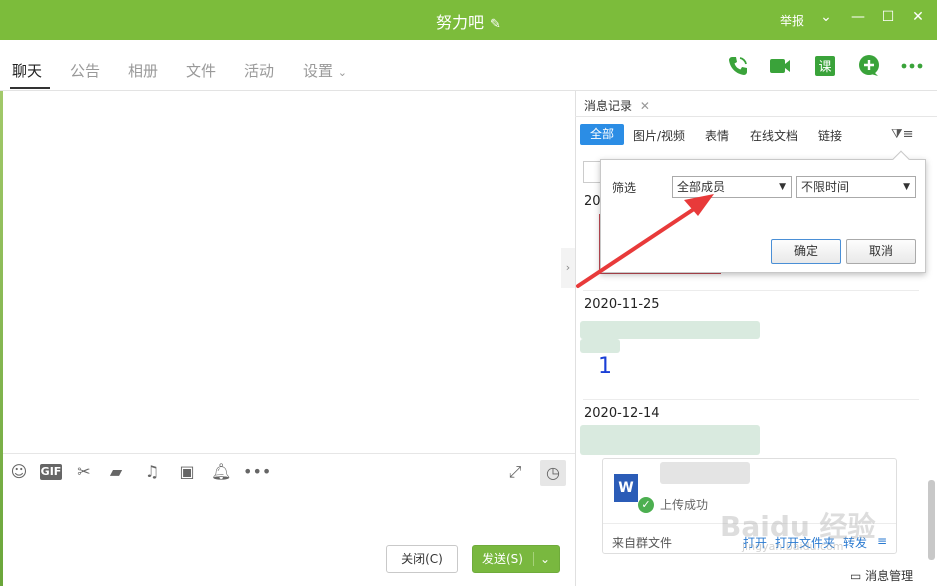 The image size is (937, 586). I want to click on tab-files: 文件, so click(201, 70).